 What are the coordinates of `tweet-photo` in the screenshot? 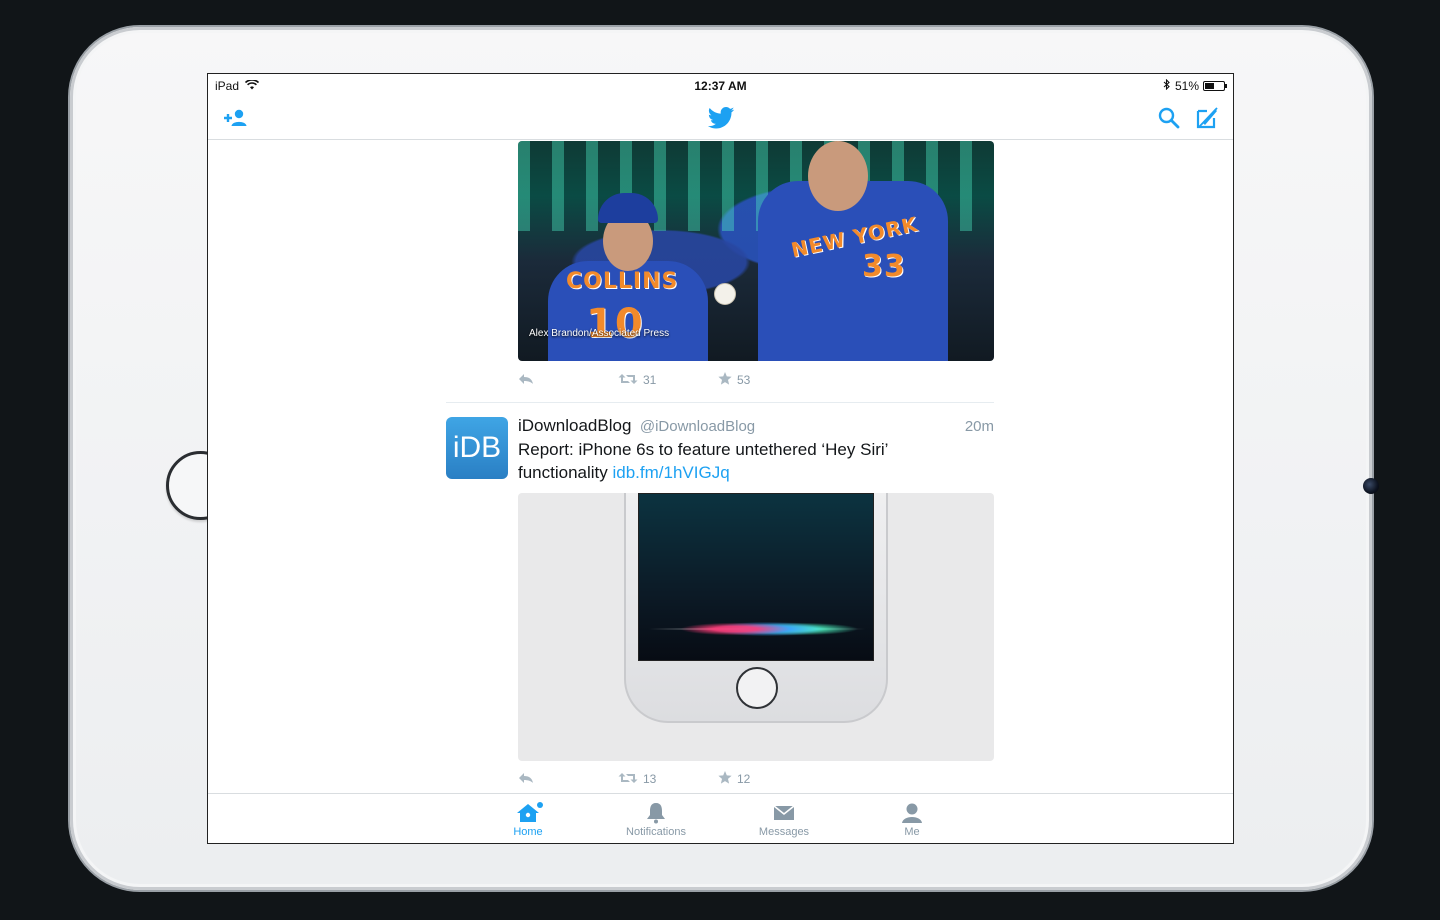 It's located at (756, 627).